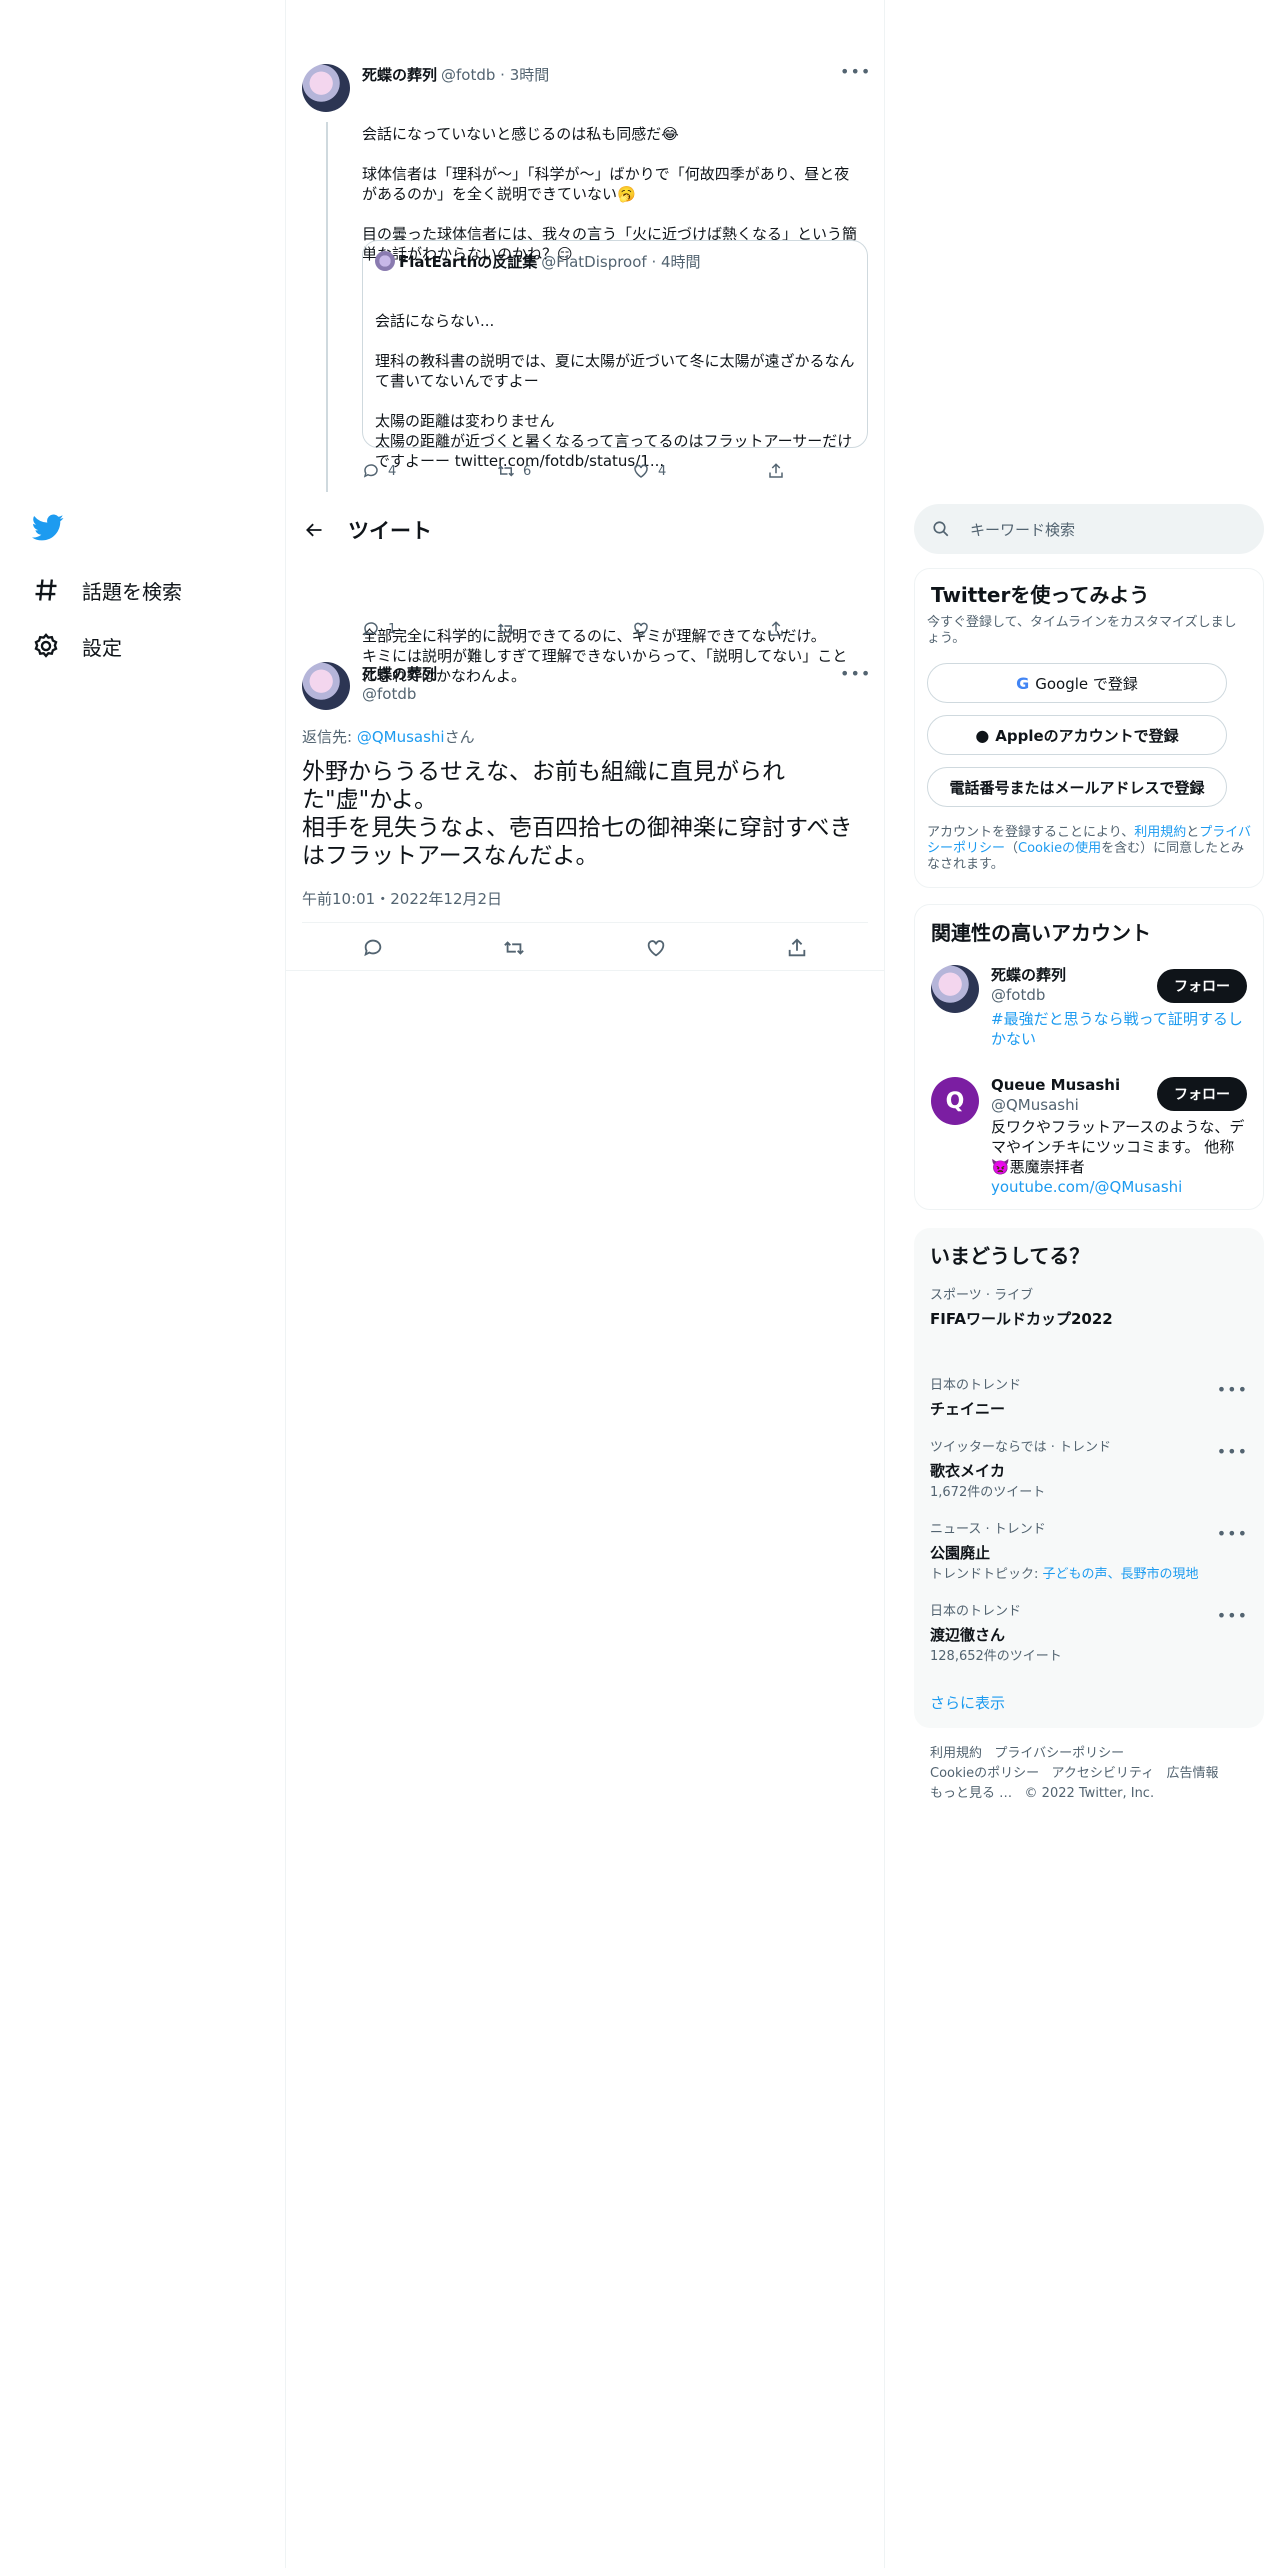  What do you see at coordinates (468, 261) in the screenshot?
I see `quote-author-name: FlatEarthの反証集` at bounding box center [468, 261].